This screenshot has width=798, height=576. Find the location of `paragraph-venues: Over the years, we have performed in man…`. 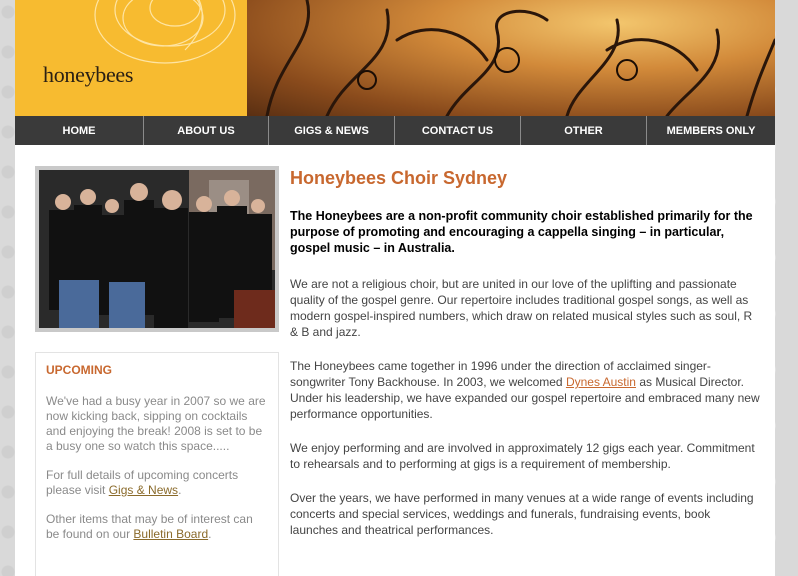

paragraph-venues: Over the years, we have performed in man… is located at coordinates (522, 514).